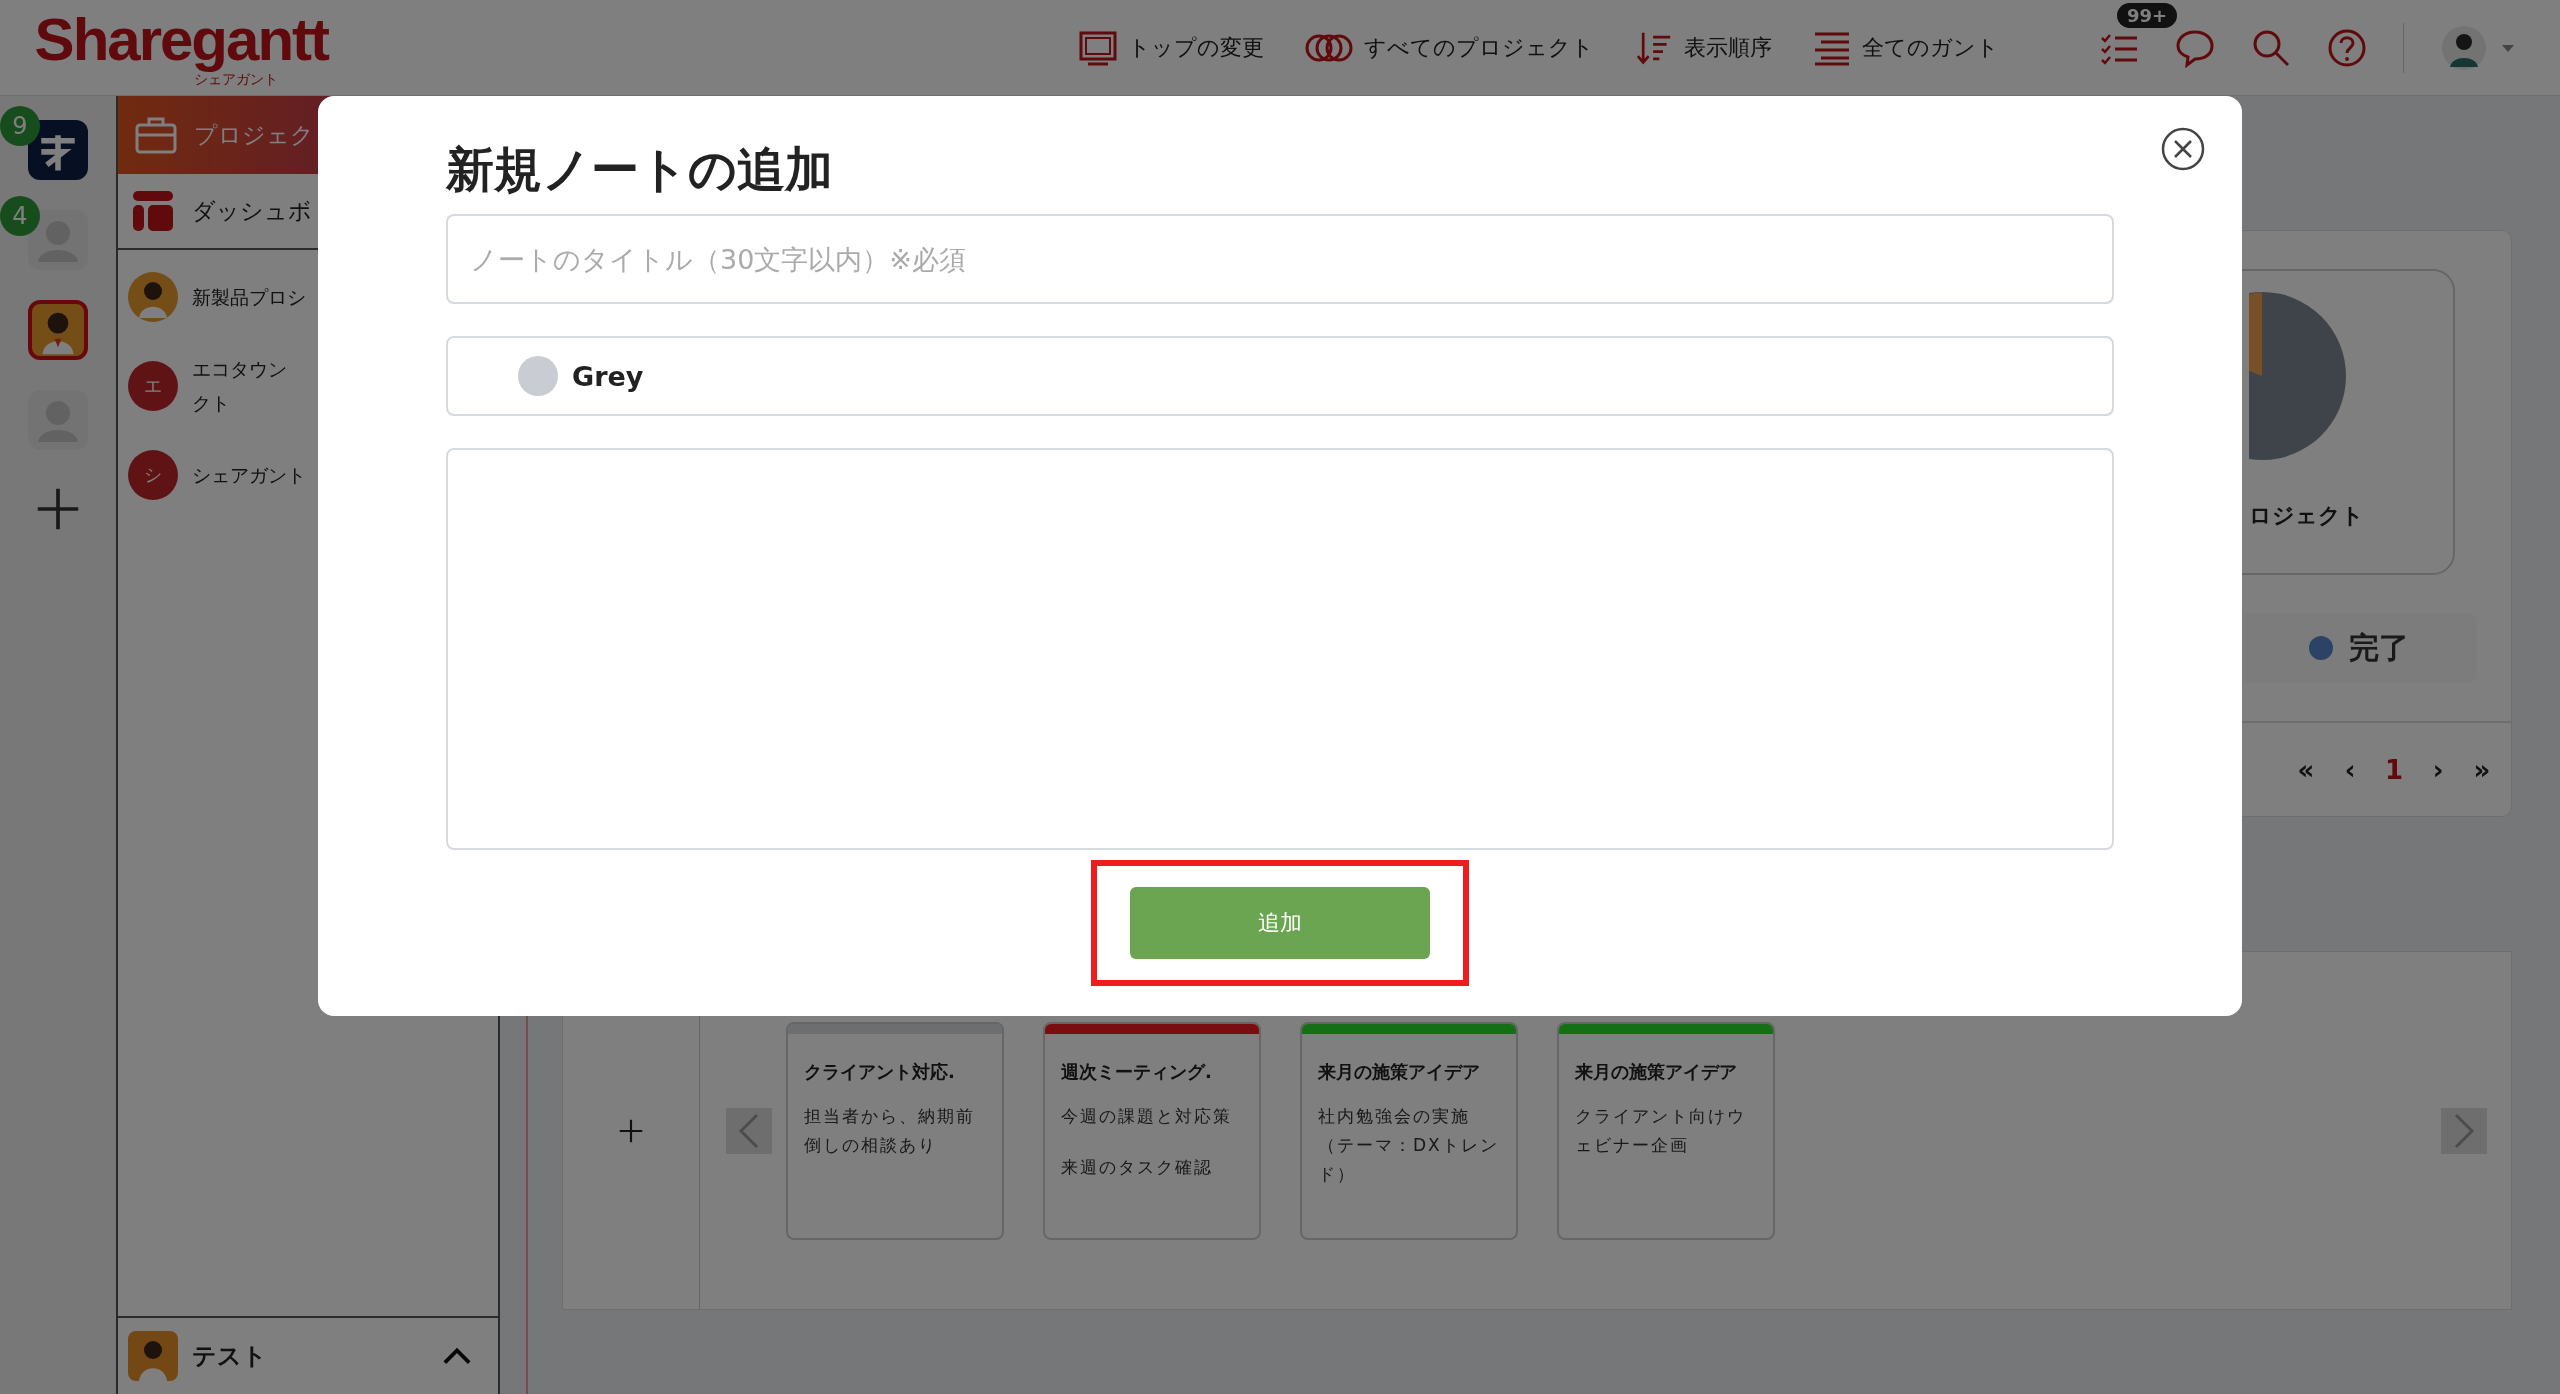 This screenshot has width=2560, height=1394. Describe the element at coordinates (2394, 769) in the screenshot. I see `page-link: 1` at that location.